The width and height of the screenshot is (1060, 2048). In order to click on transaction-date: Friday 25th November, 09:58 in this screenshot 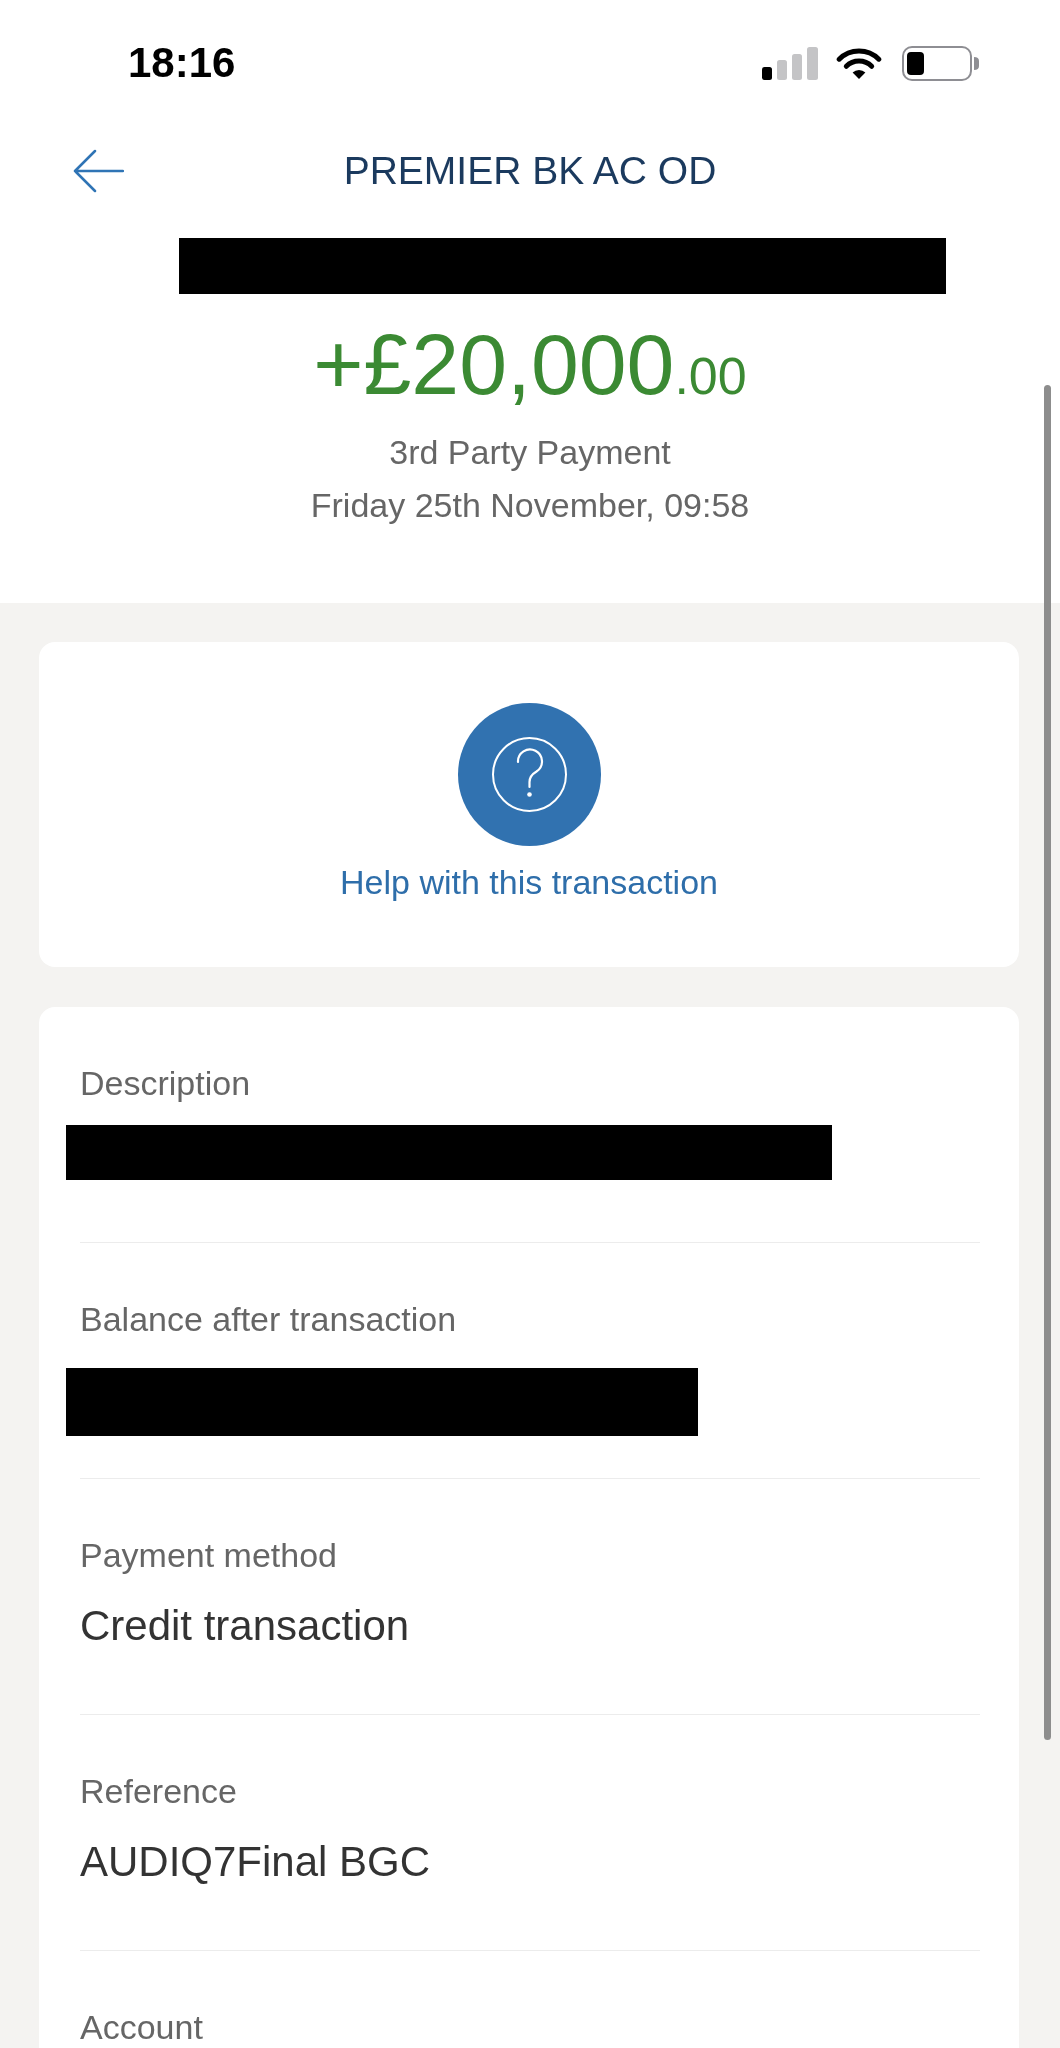, I will do `click(530, 505)`.